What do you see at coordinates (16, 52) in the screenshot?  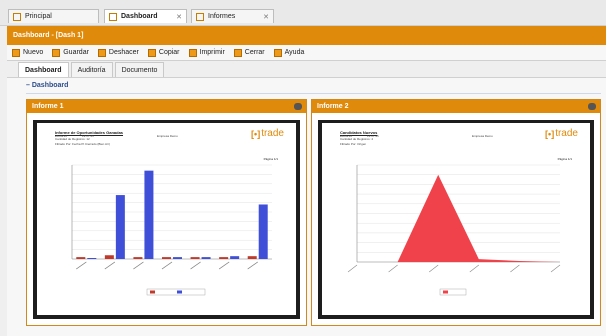 I see `new-icon` at bounding box center [16, 52].